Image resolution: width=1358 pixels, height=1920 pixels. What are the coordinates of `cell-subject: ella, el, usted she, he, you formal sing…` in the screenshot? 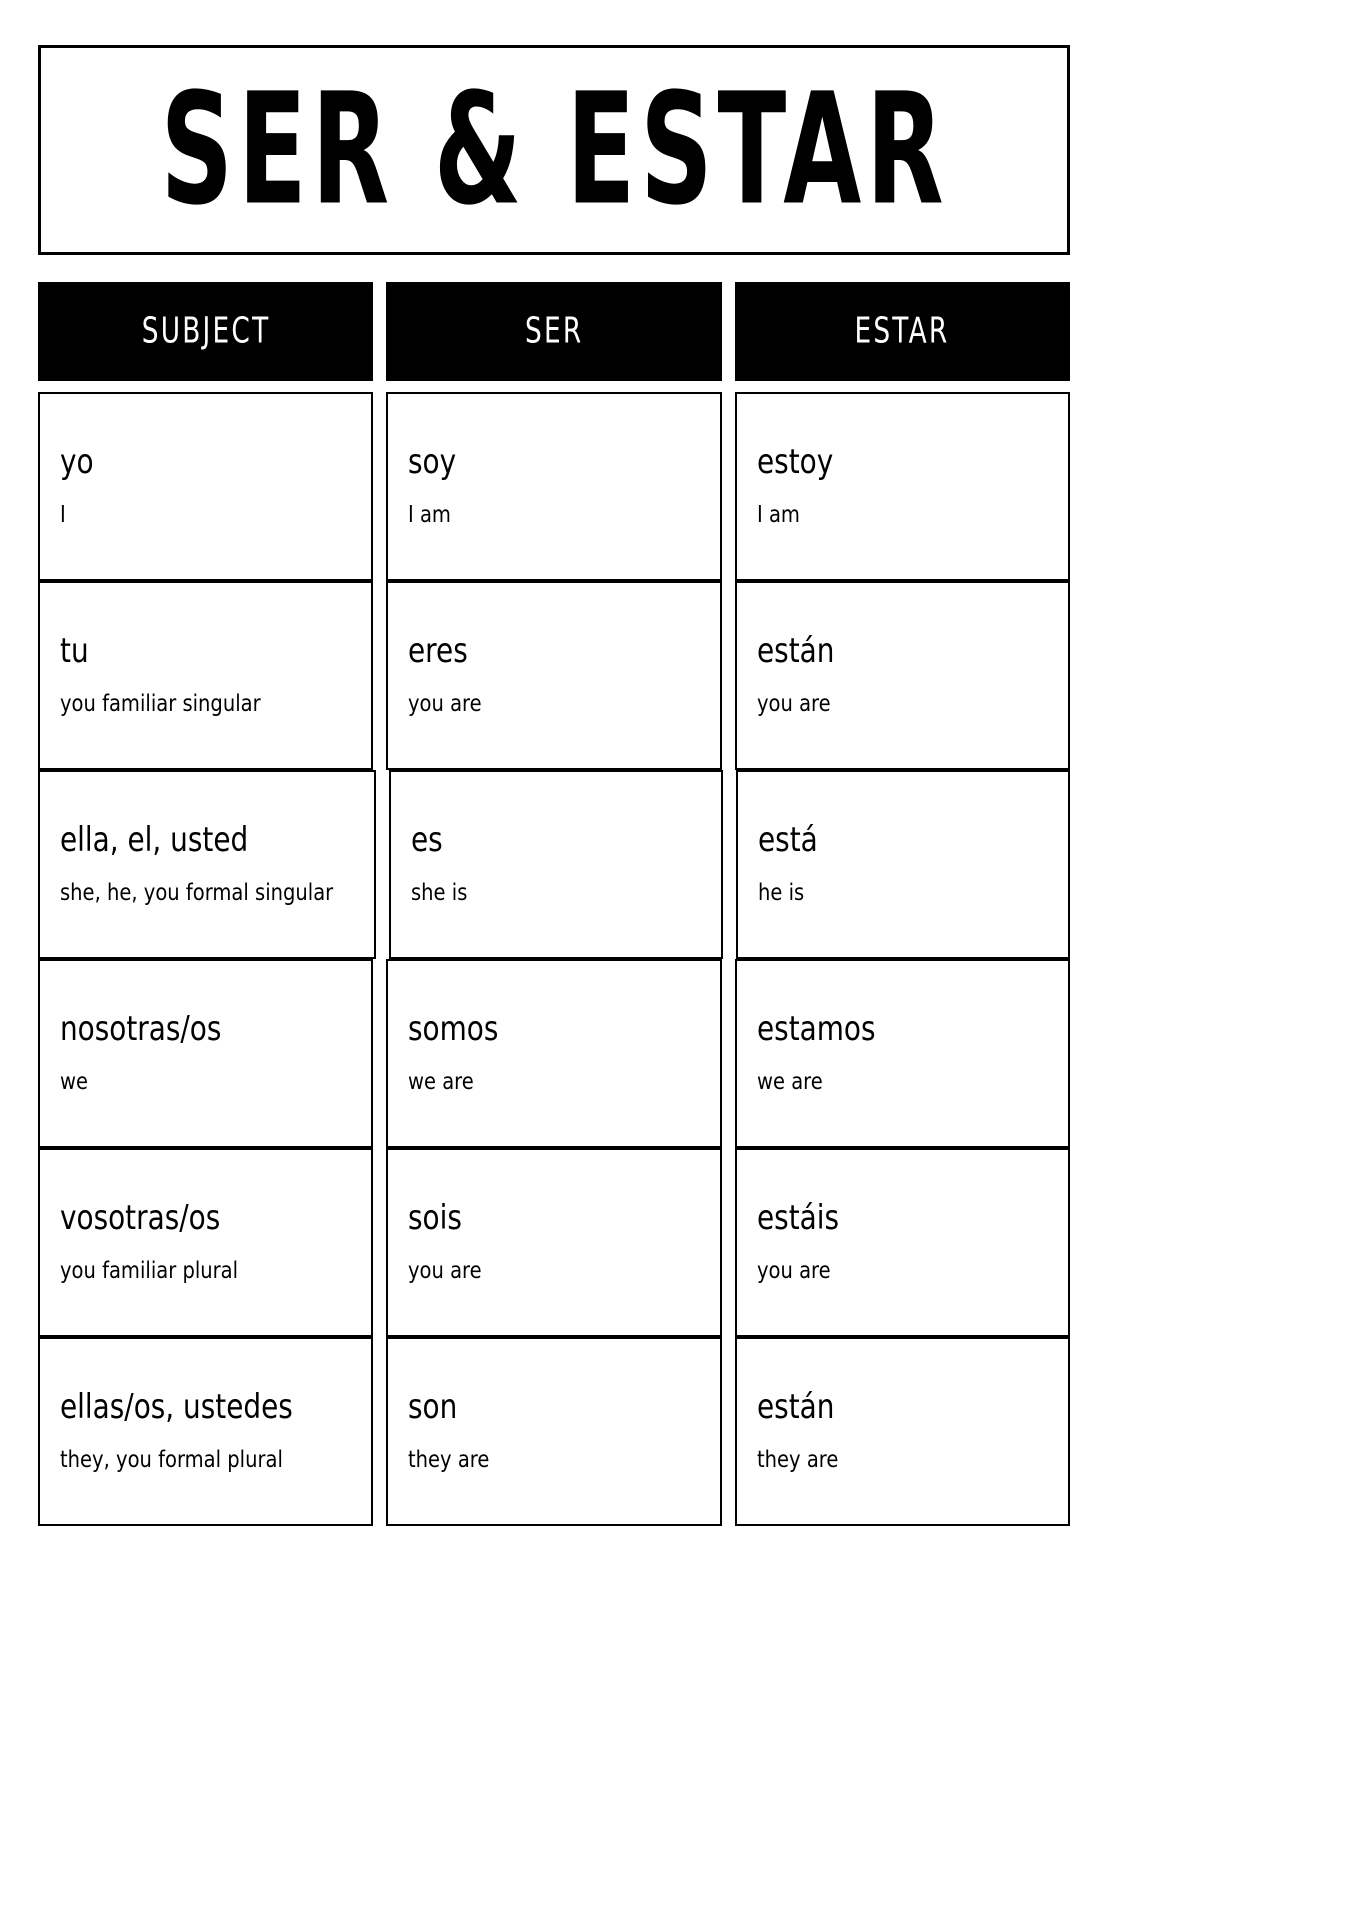 It's located at (207, 864).